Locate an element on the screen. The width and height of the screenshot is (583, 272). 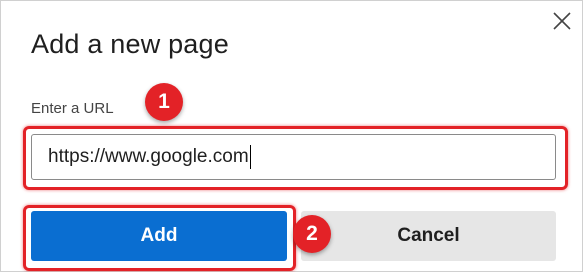
close-icon is located at coordinates (562, 21).